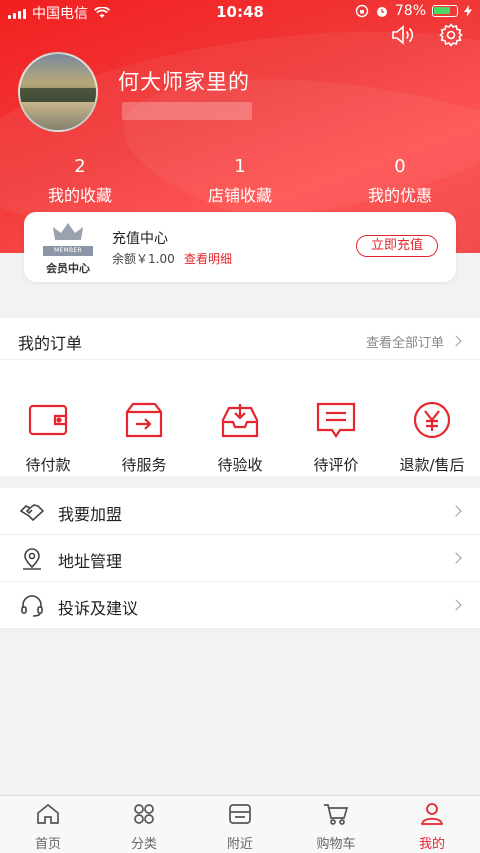 The width and height of the screenshot is (480, 853). I want to click on charging-icon, so click(468, 11).